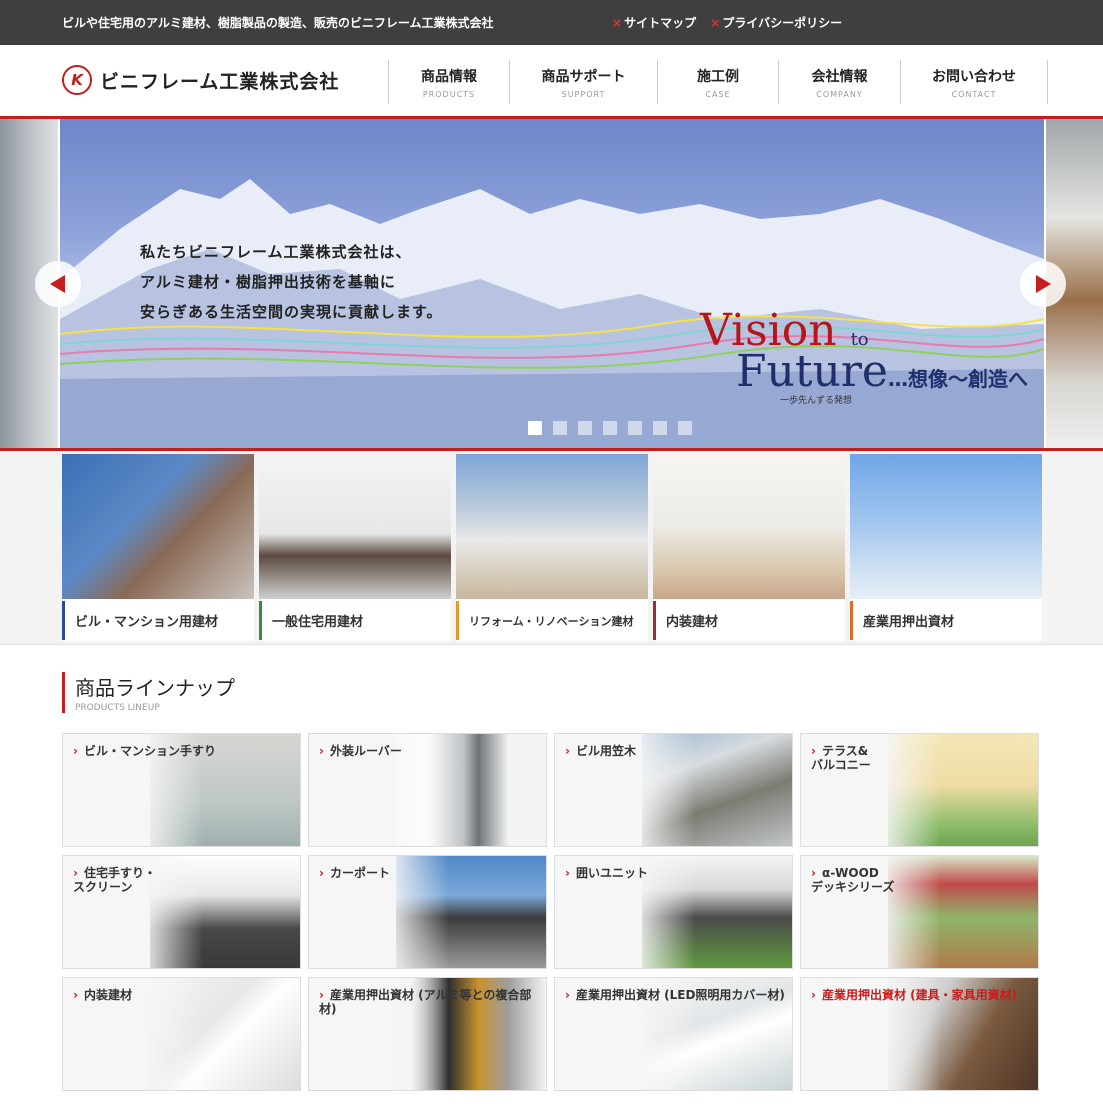 Image resolution: width=1103 pixels, height=1114 pixels. I want to click on product-tile: › カーポート, so click(427, 912).